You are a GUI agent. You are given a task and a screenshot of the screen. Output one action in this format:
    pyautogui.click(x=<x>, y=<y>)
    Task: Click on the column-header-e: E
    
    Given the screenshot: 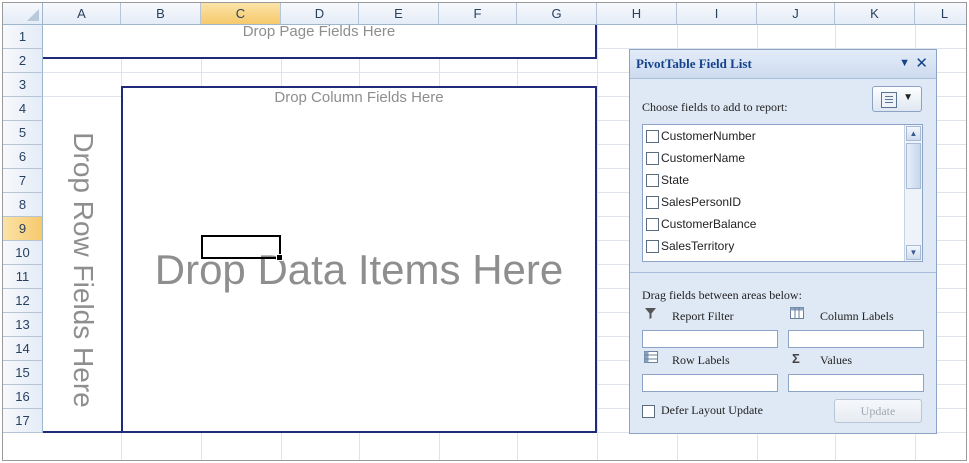 What is the action you would take?
    pyautogui.click(x=399, y=14)
    